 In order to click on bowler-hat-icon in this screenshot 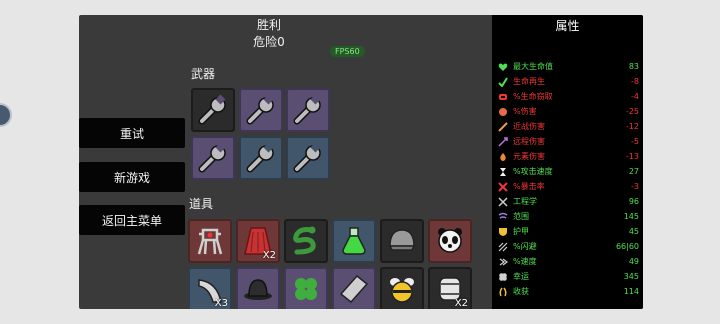, I will do `click(258, 289)`.